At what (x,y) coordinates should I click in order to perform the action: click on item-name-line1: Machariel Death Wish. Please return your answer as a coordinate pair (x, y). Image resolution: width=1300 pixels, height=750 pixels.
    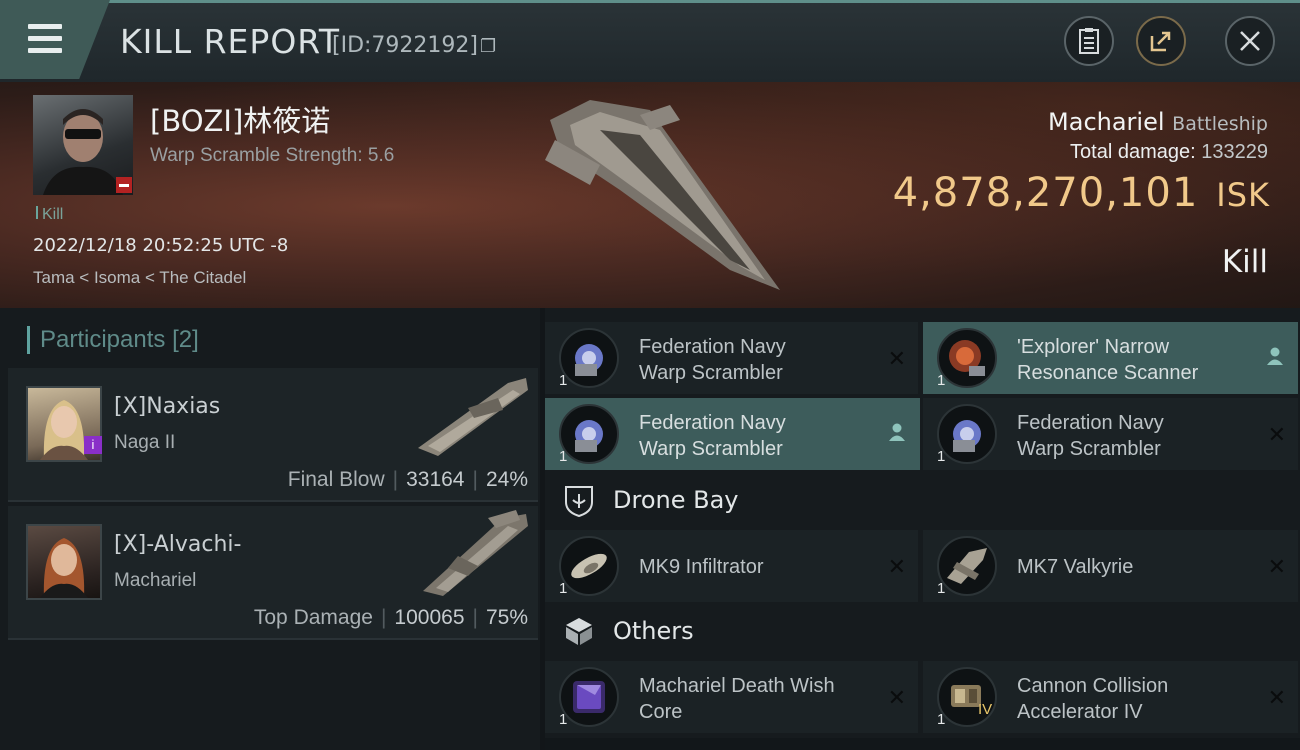
    Looking at the image, I should click on (737, 686).